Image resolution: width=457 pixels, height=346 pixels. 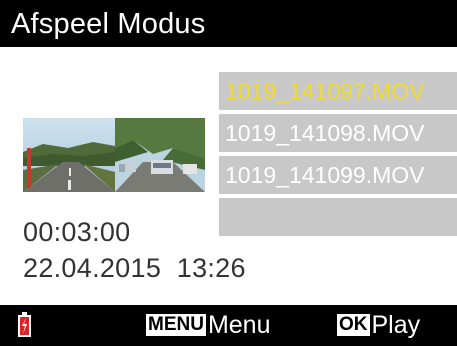 What do you see at coordinates (338, 133) in the screenshot?
I see `file-item: 1019_141098.MOV` at bounding box center [338, 133].